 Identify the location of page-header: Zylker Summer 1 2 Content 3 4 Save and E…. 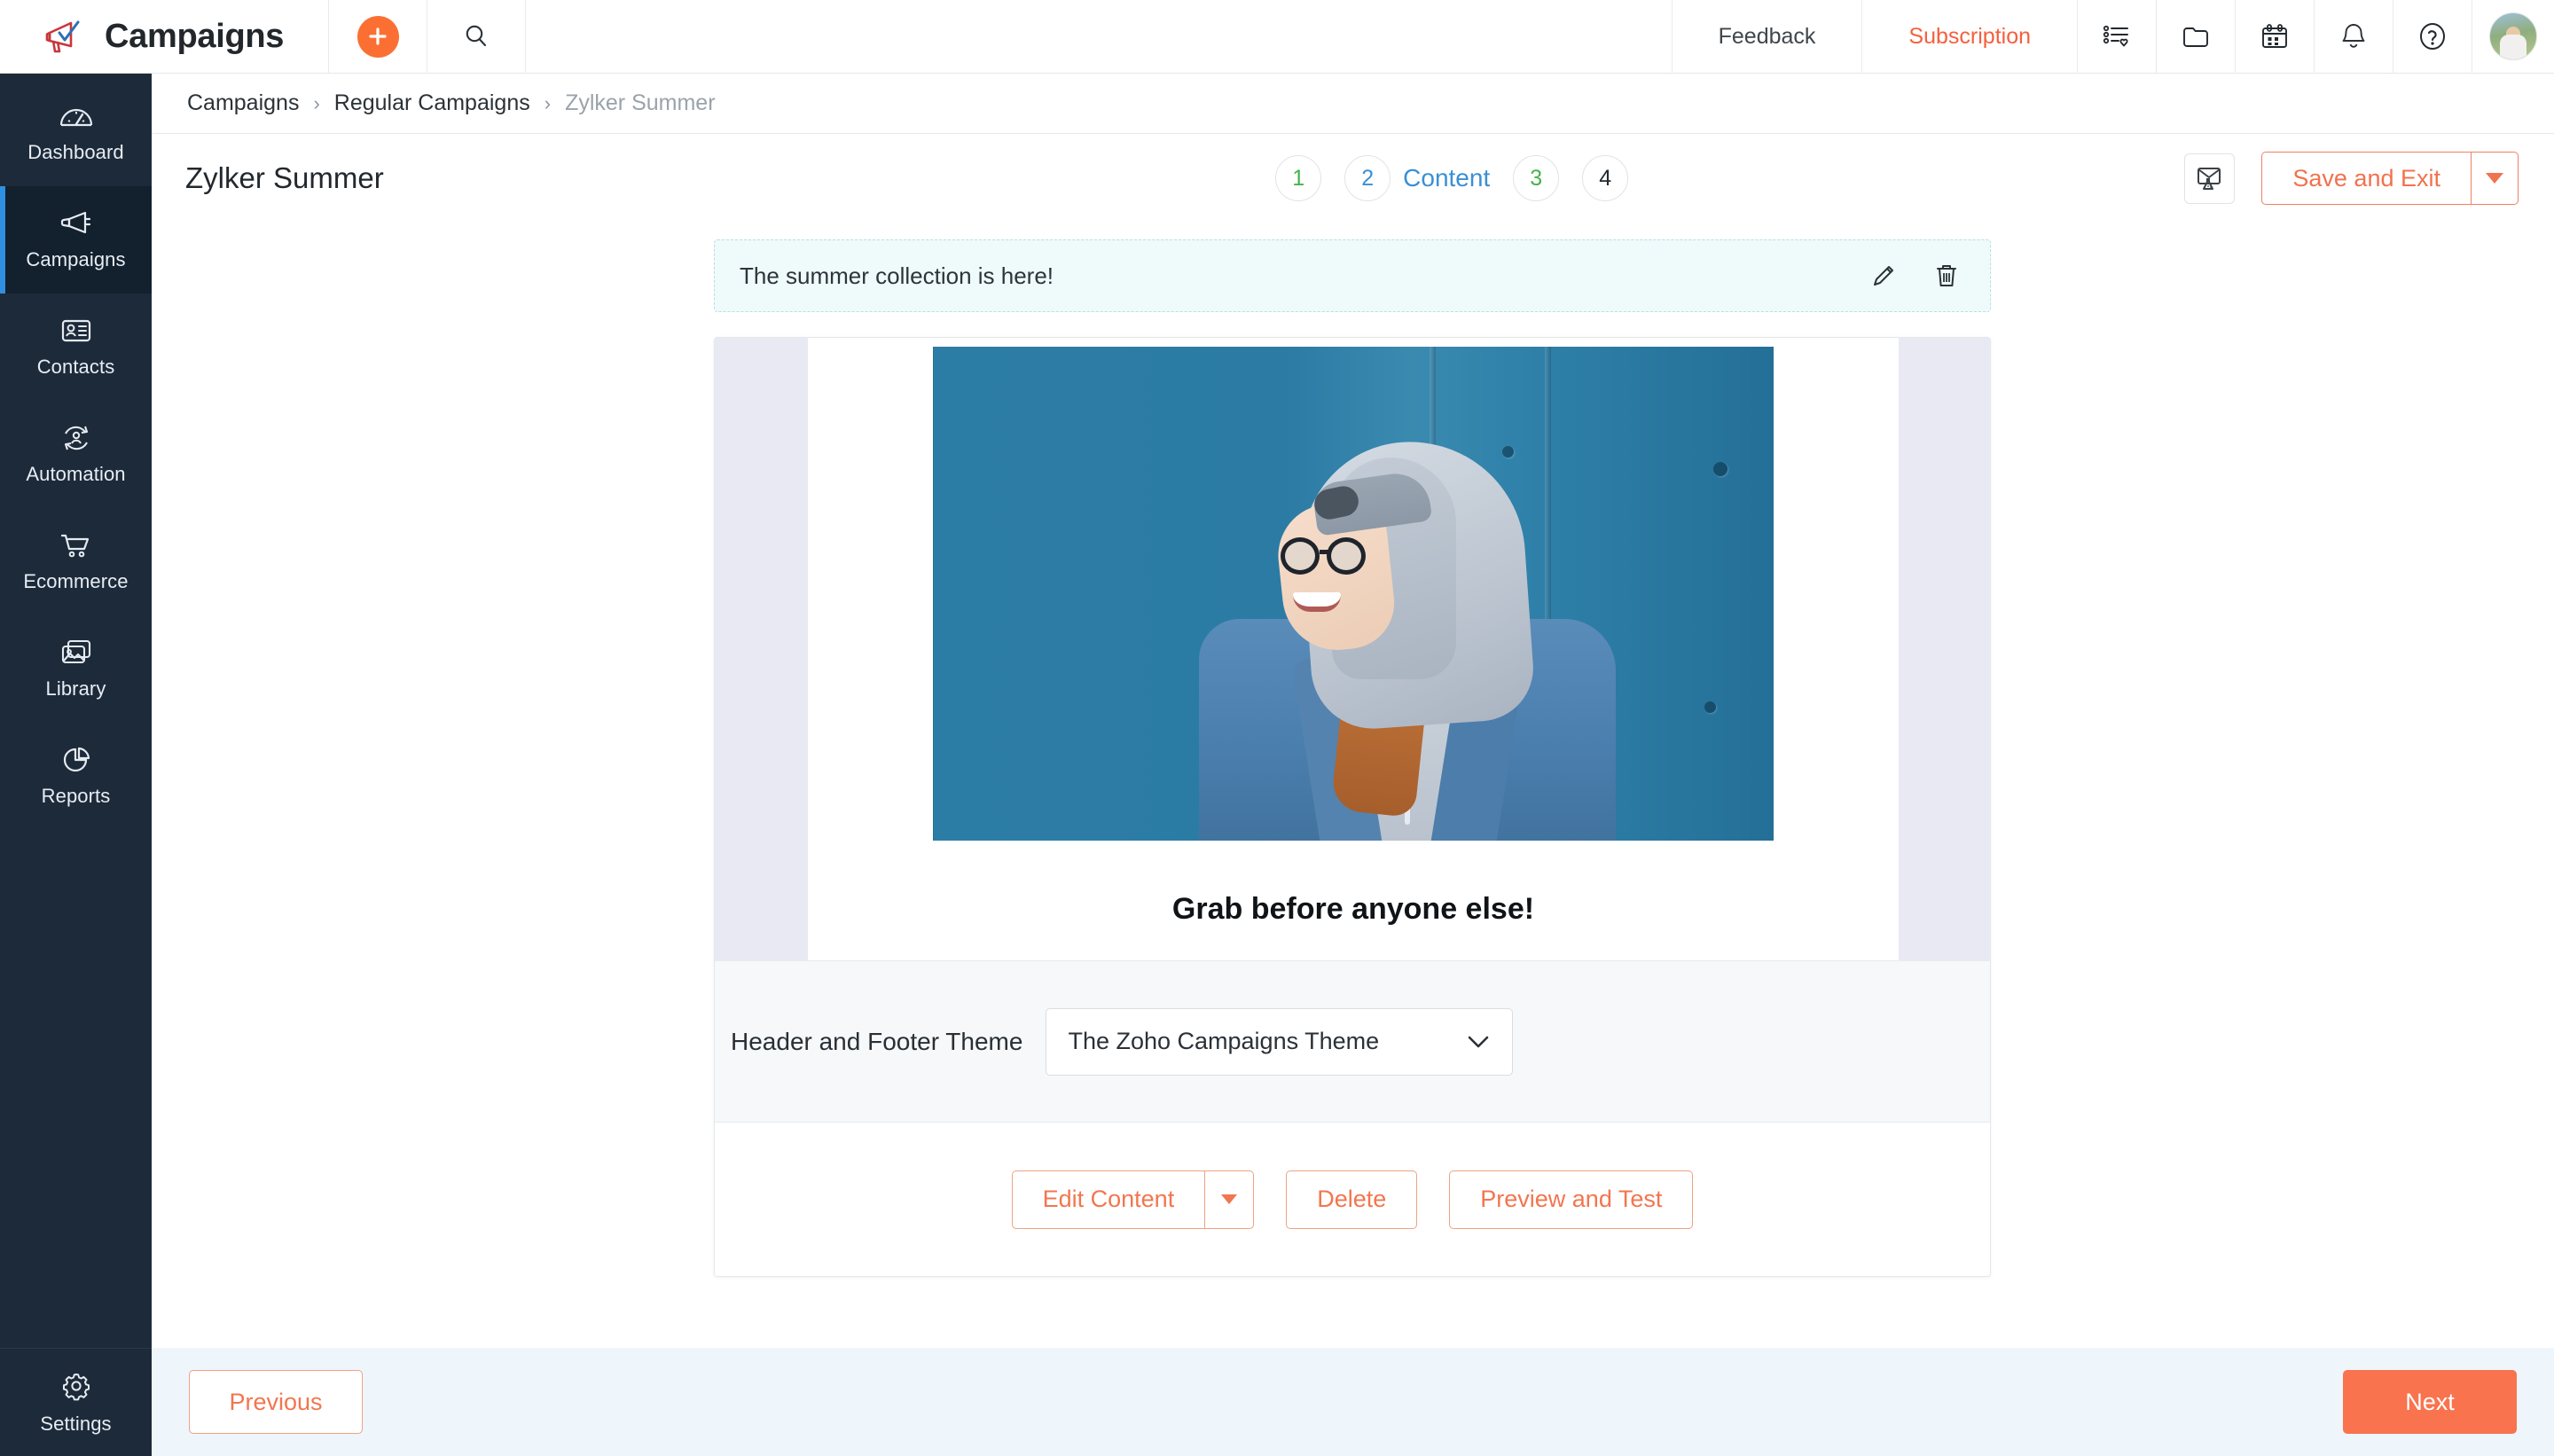
(1353, 178).